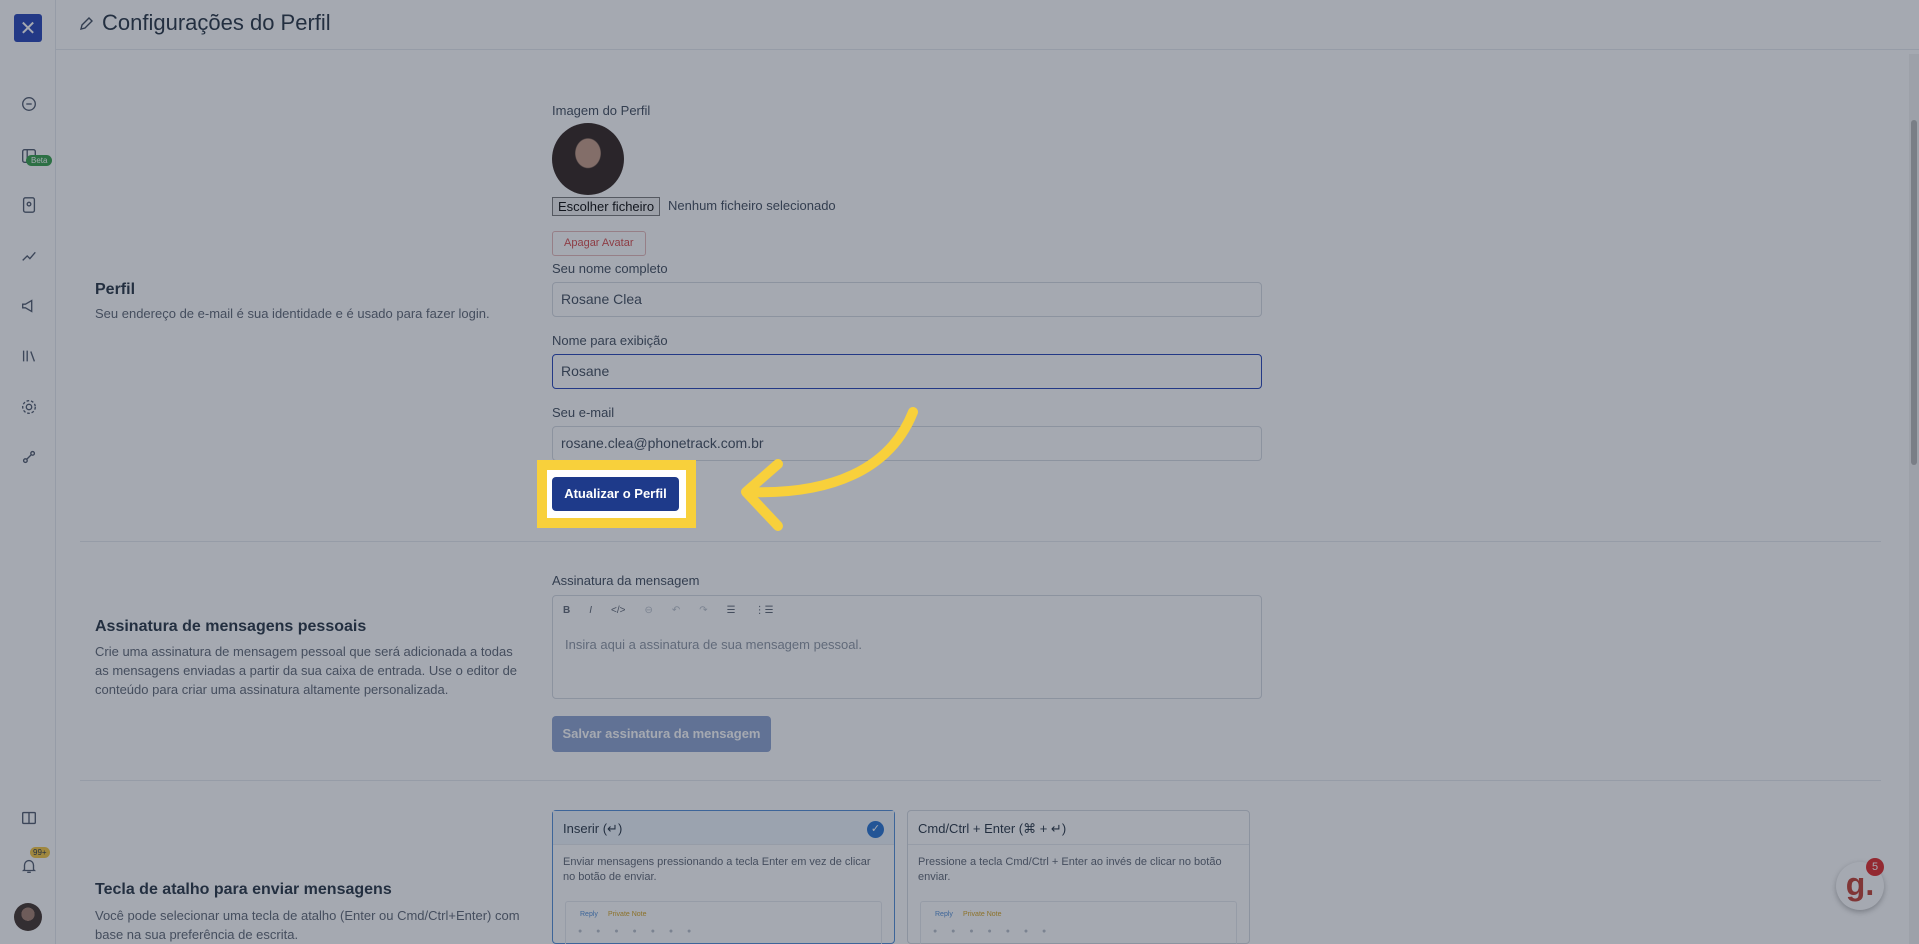 This screenshot has height=944, width=1919. I want to click on hotkey-section-title: Tecla de atalho para enviar mensagens, so click(243, 889).